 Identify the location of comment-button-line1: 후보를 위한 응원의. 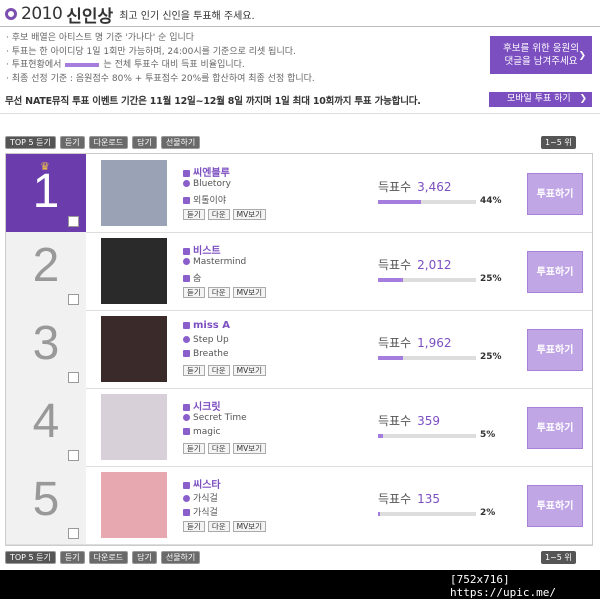
(541, 48).